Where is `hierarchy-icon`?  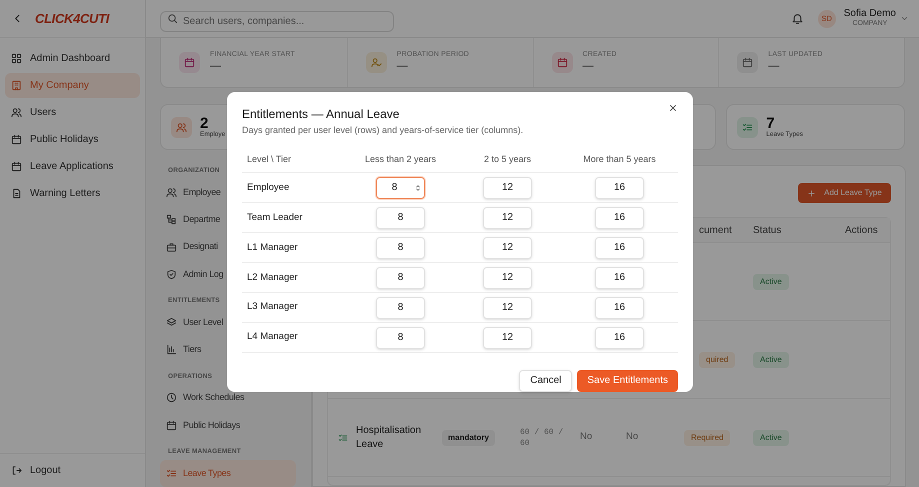 hierarchy-icon is located at coordinates (171, 220).